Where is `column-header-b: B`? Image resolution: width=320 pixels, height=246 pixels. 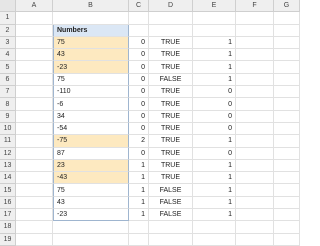 column-header-b: B is located at coordinates (91, 6).